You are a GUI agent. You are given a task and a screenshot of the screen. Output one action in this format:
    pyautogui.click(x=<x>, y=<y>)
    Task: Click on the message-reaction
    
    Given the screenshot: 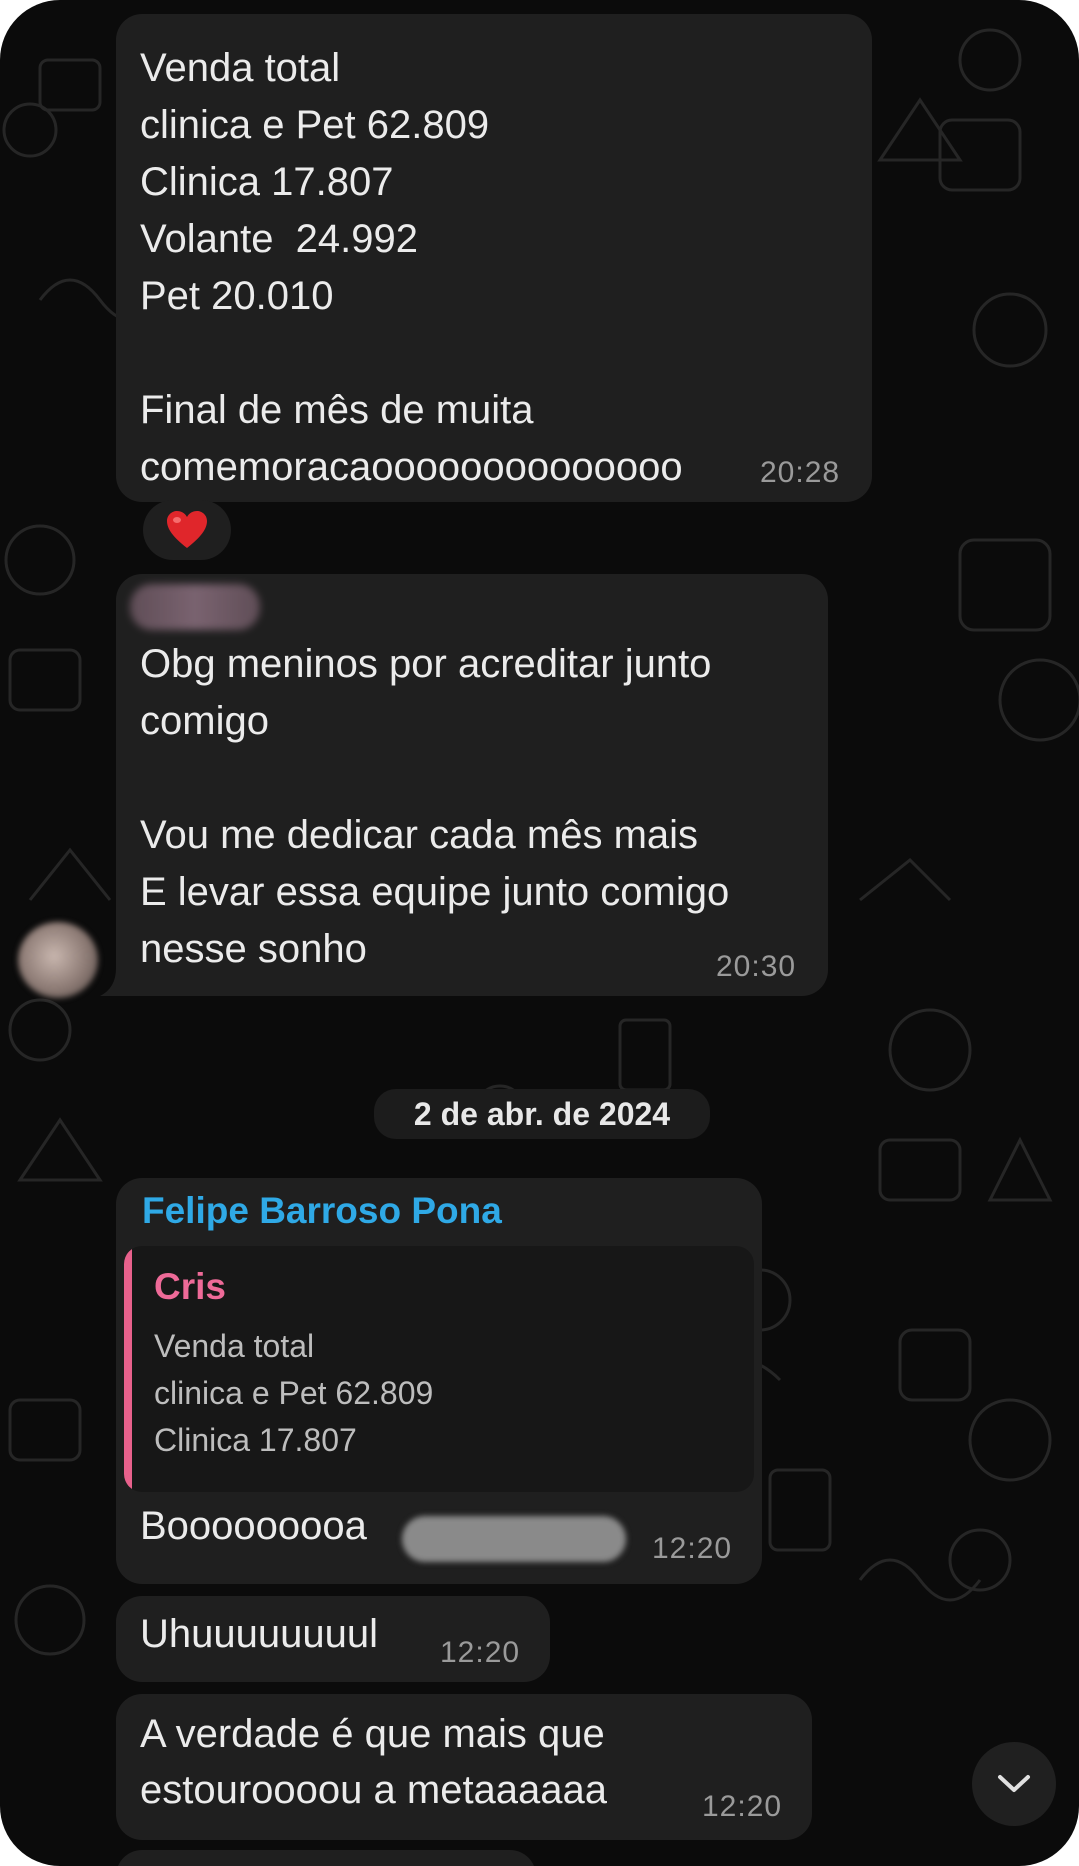 What is the action you would take?
    pyautogui.click(x=187, y=530)
    